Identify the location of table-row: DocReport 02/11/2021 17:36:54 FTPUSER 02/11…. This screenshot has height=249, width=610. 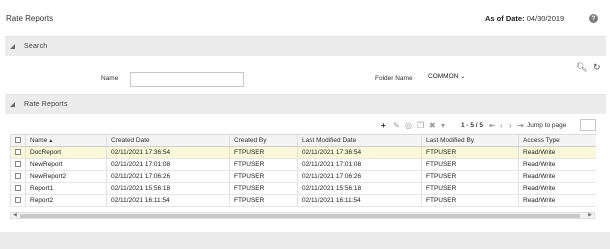
(303, 152).